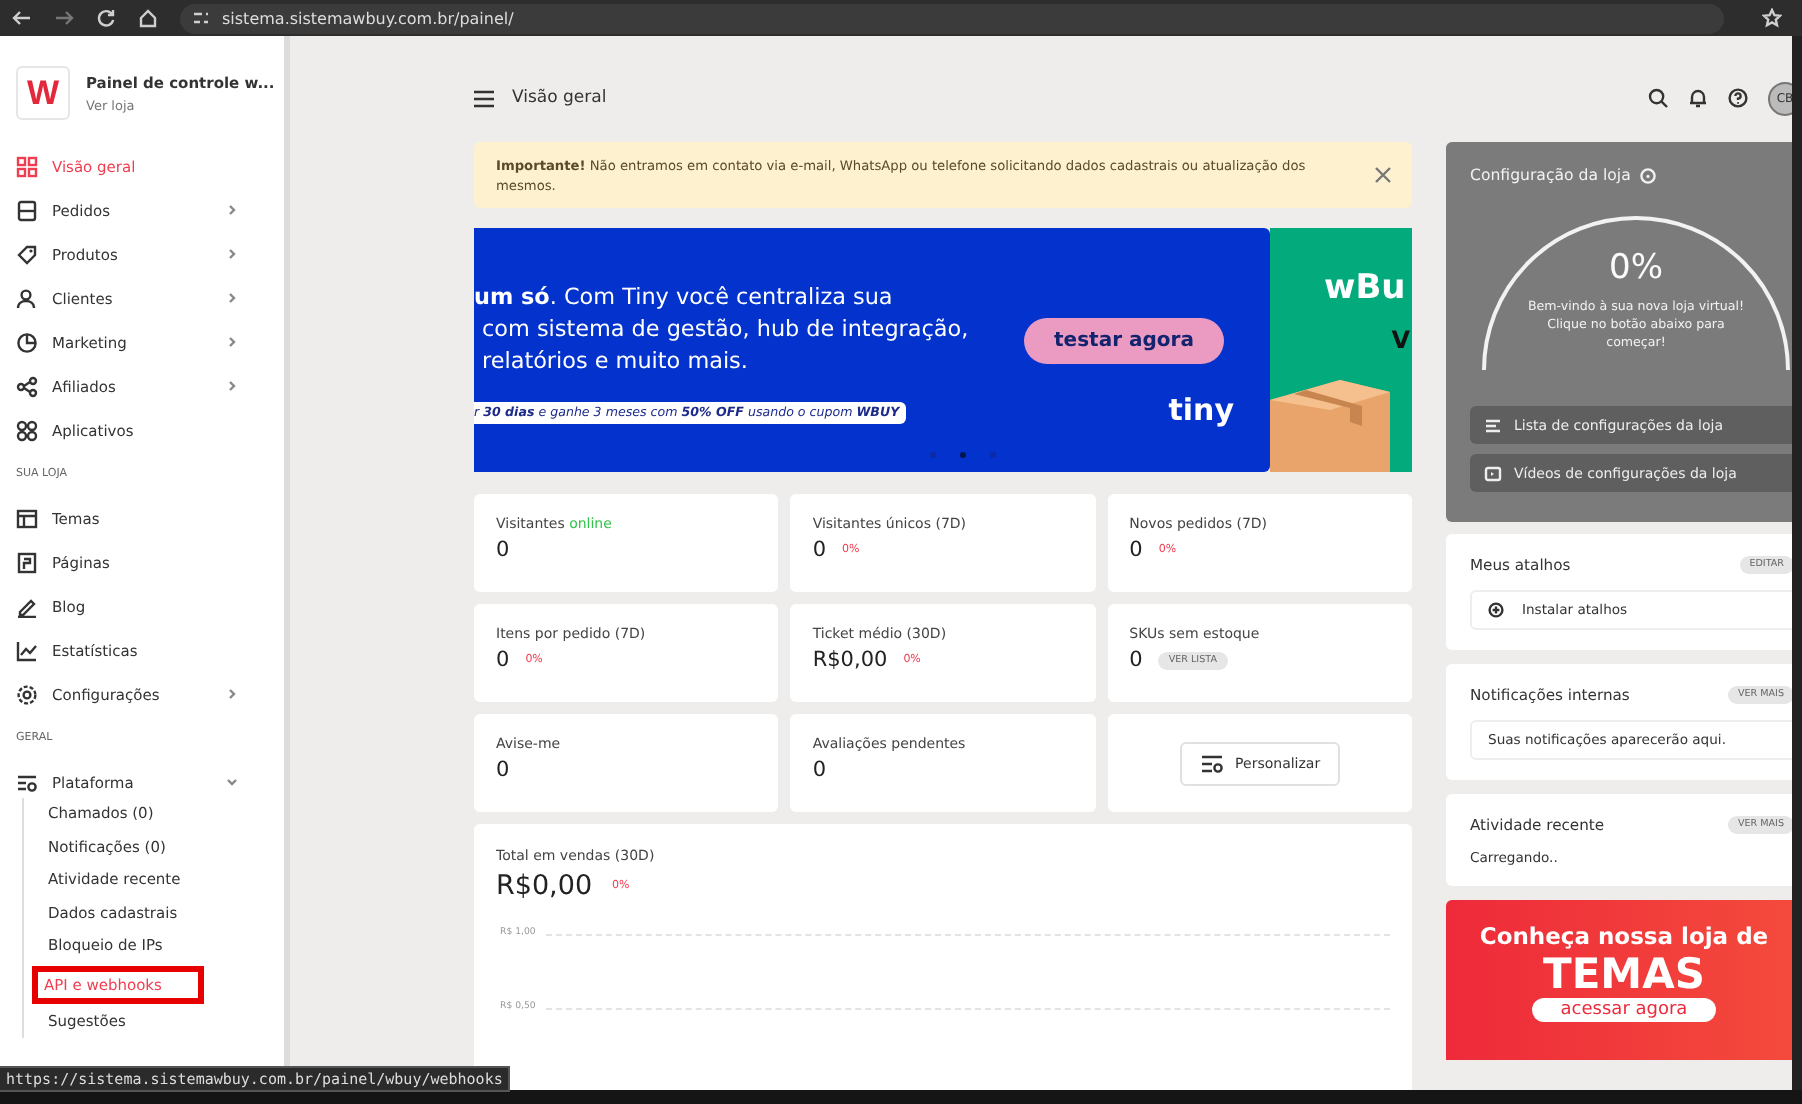  I want to click on page-title: Visão geral, so click(559, 98).